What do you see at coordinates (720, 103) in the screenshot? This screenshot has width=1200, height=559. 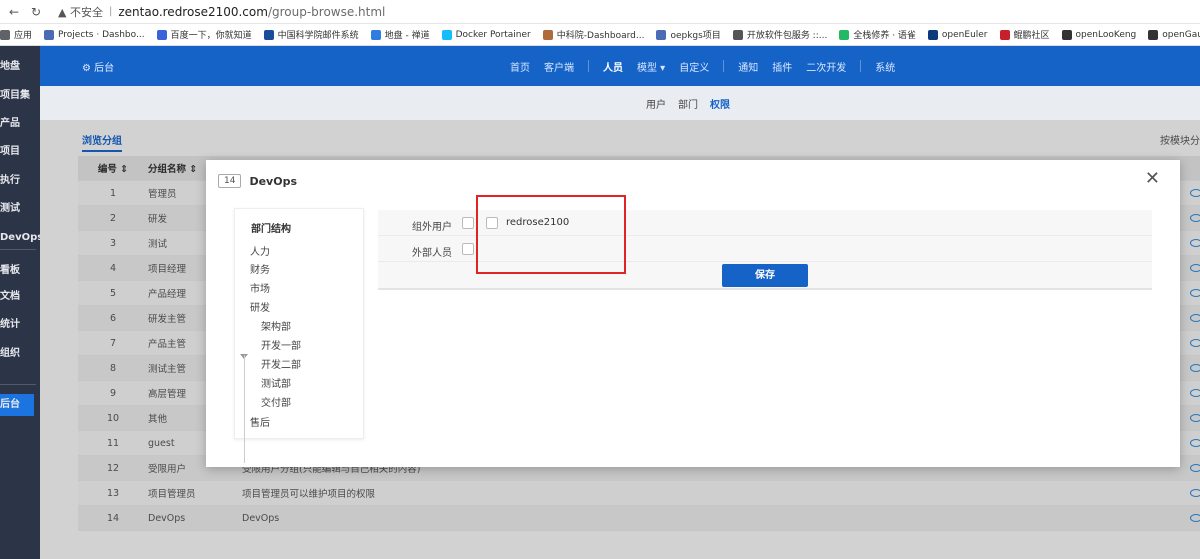 I see `sub-nav-item: 权限` at bounding box center [720, 103].